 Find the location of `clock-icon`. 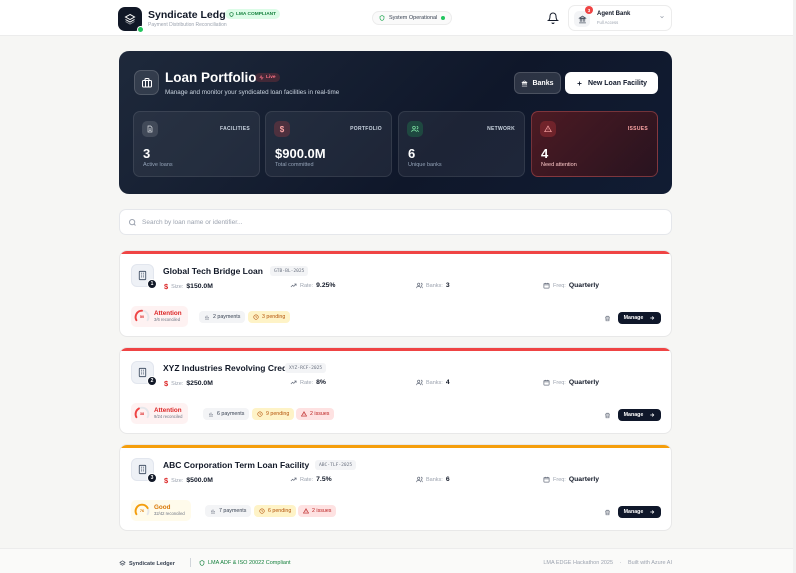

clock-icon is located at coordinates (256, 317).